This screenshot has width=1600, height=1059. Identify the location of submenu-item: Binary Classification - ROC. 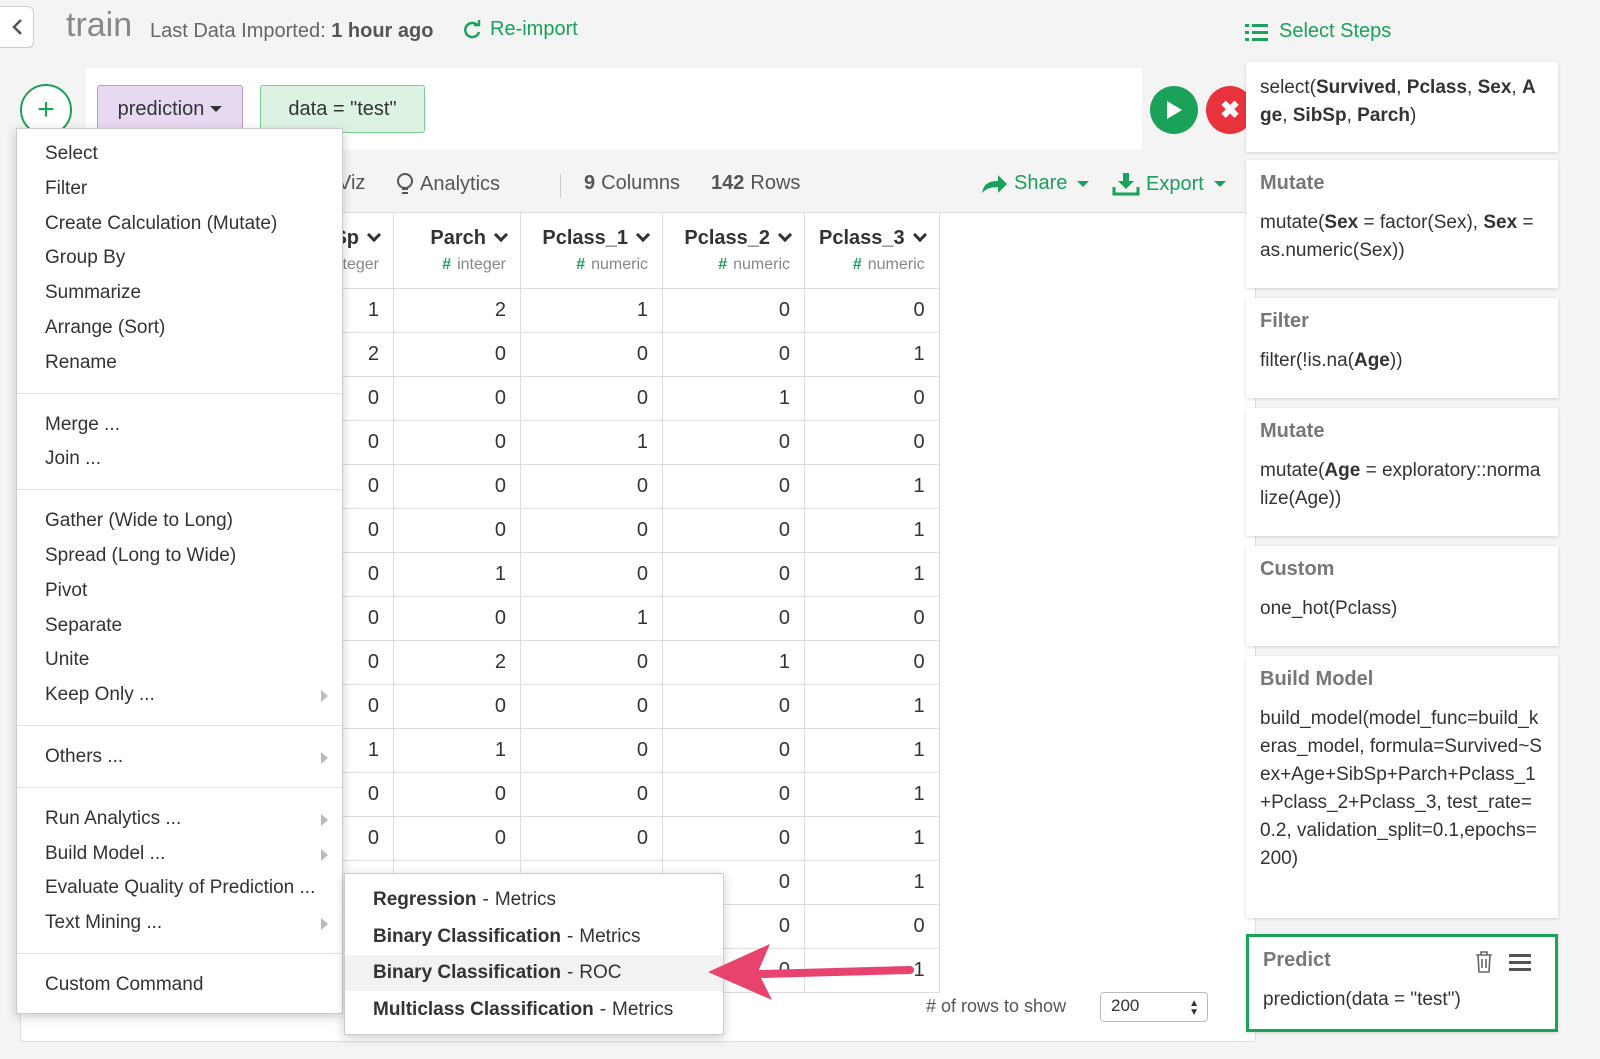
(534, 973).